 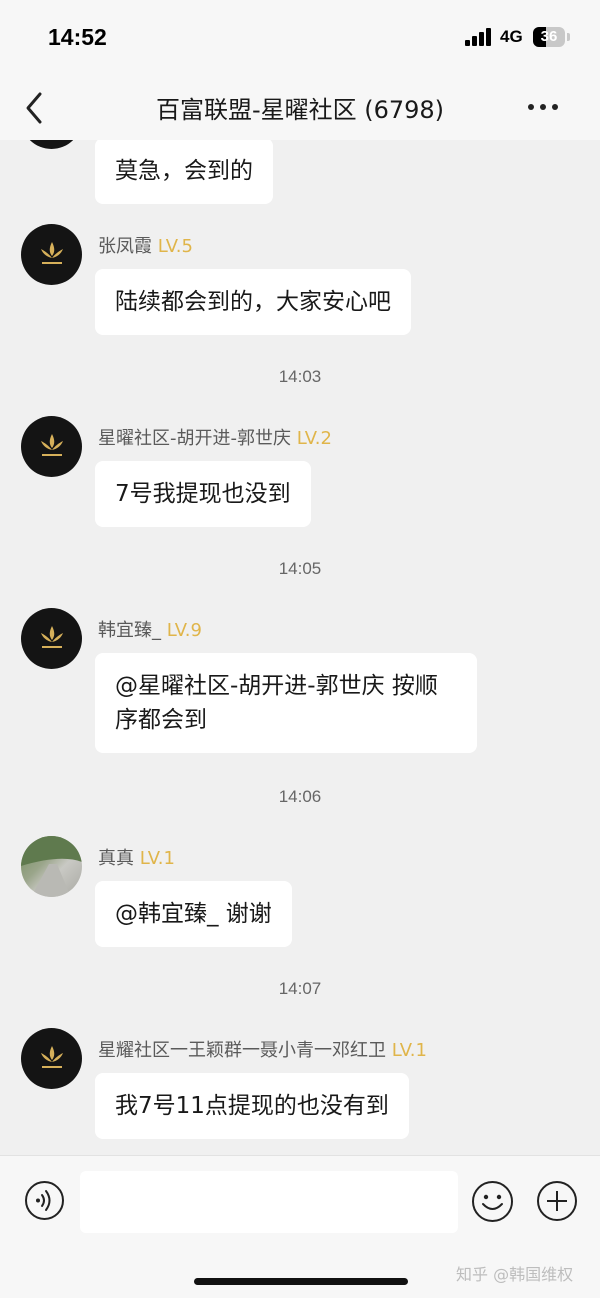 I want to click on home-indicator, so click(x=301, y=1281).